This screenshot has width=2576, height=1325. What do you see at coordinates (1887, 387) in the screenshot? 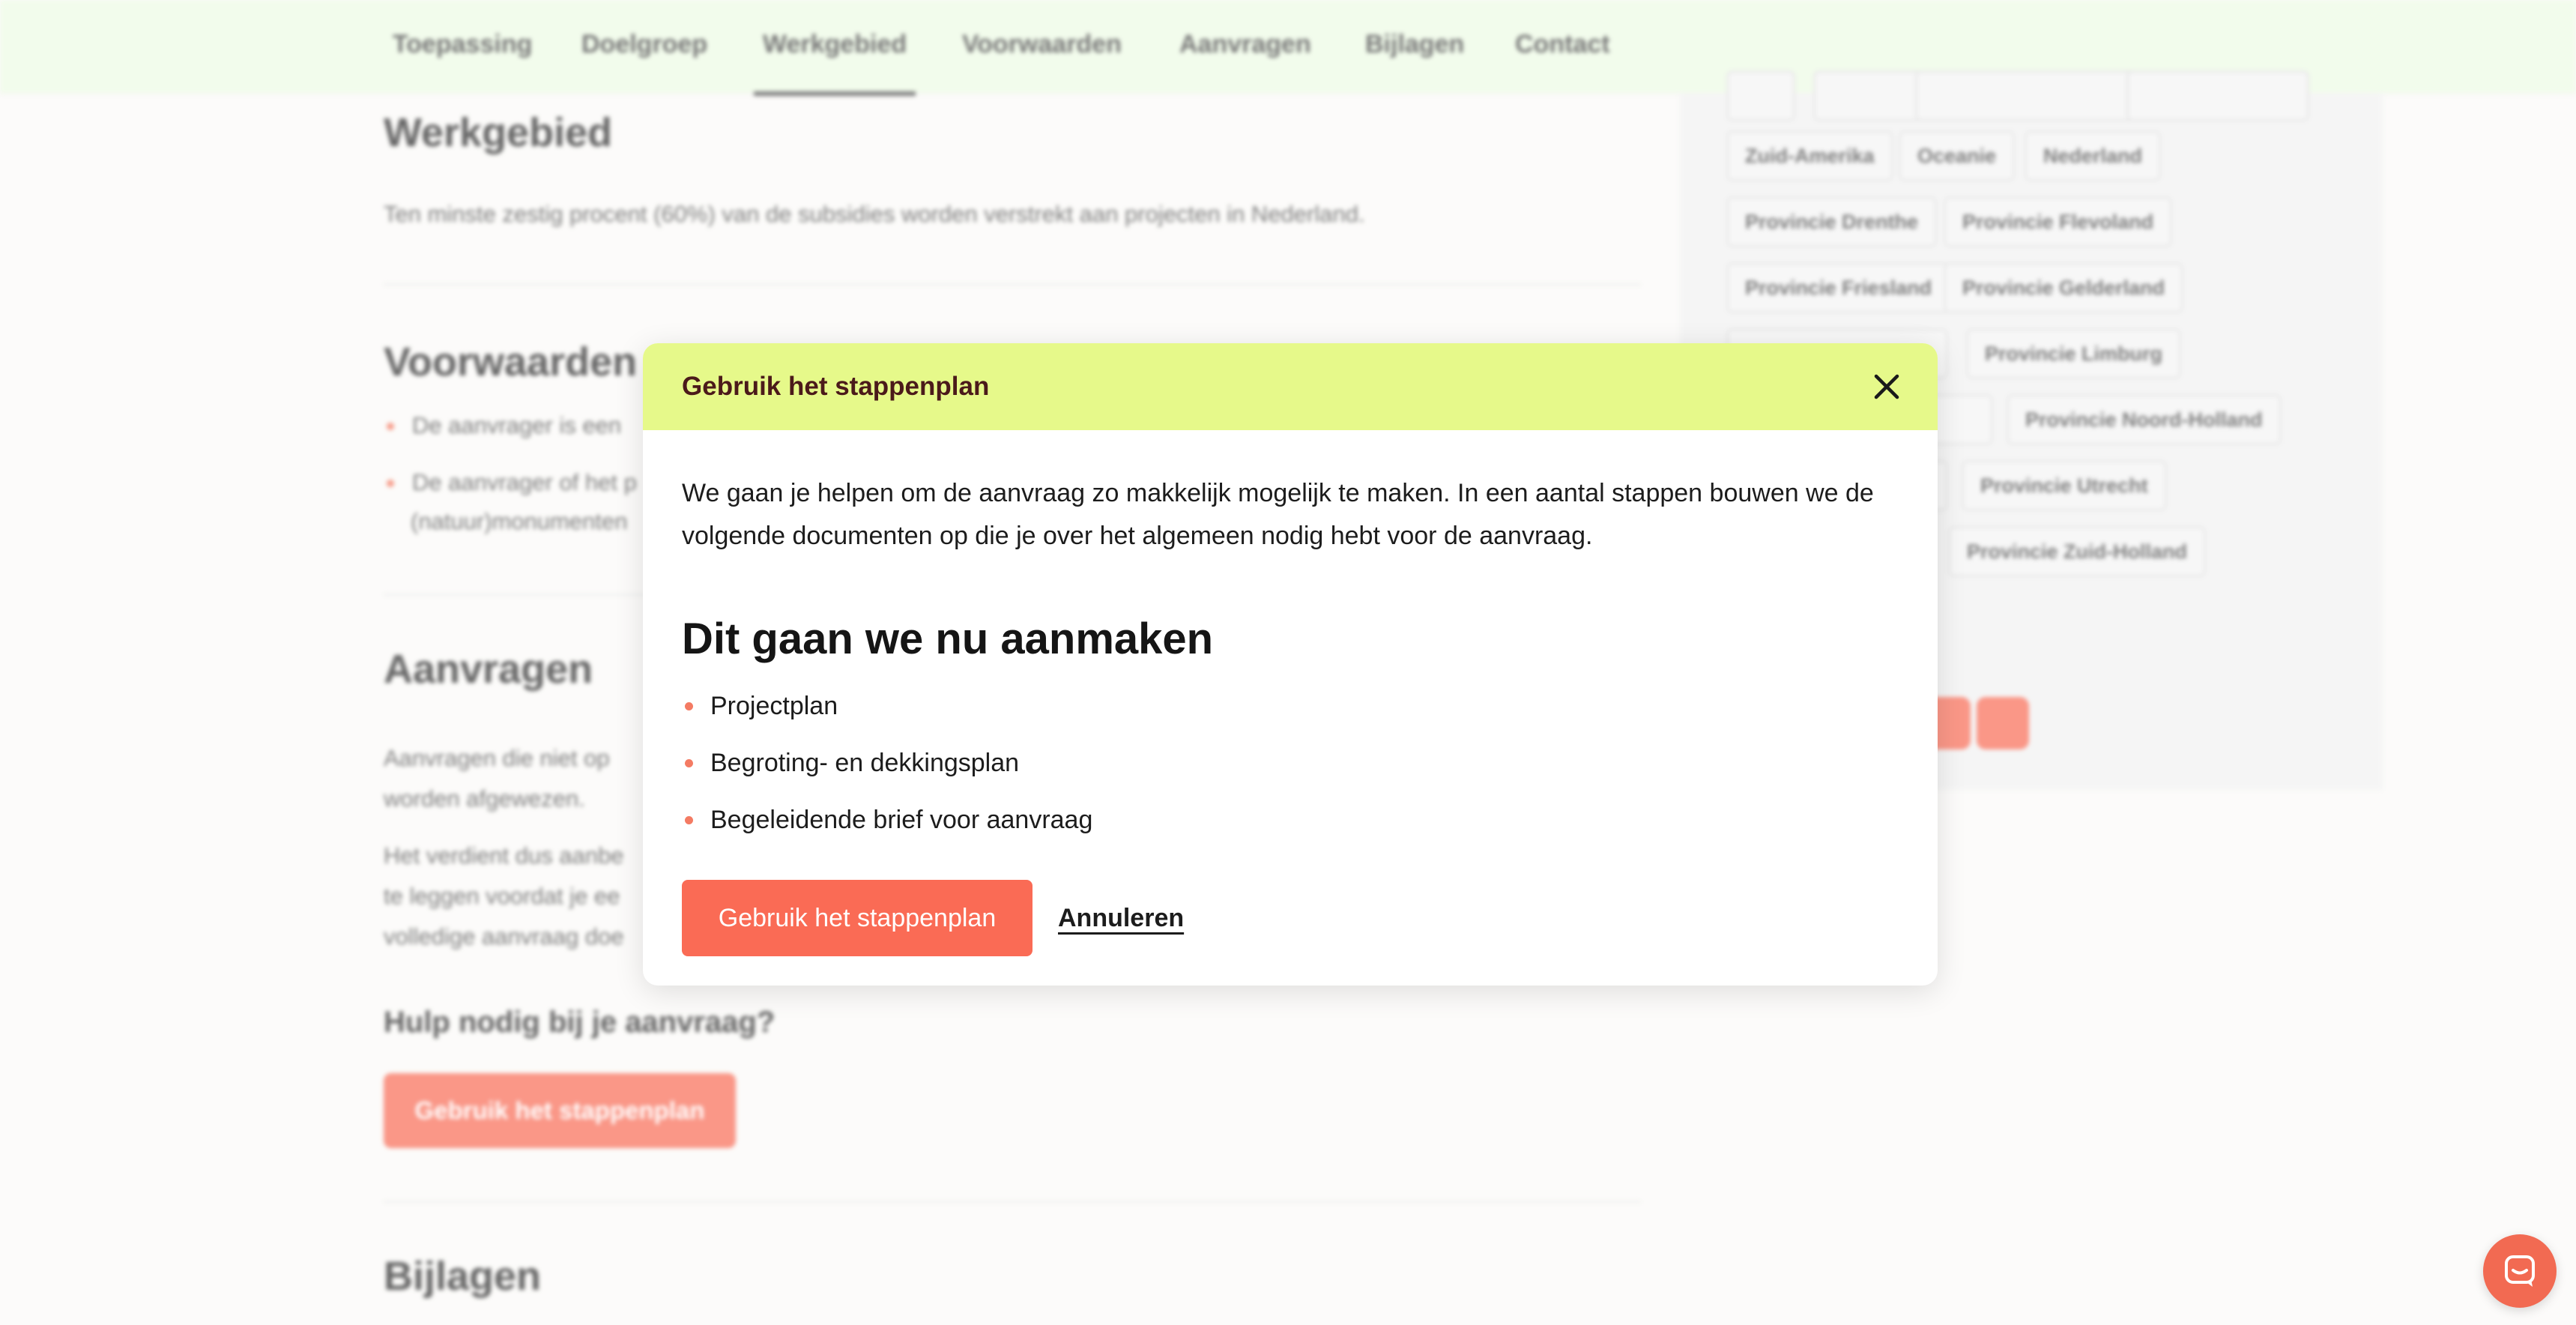
I see `close-icon` at bounding box center [1887, 387].